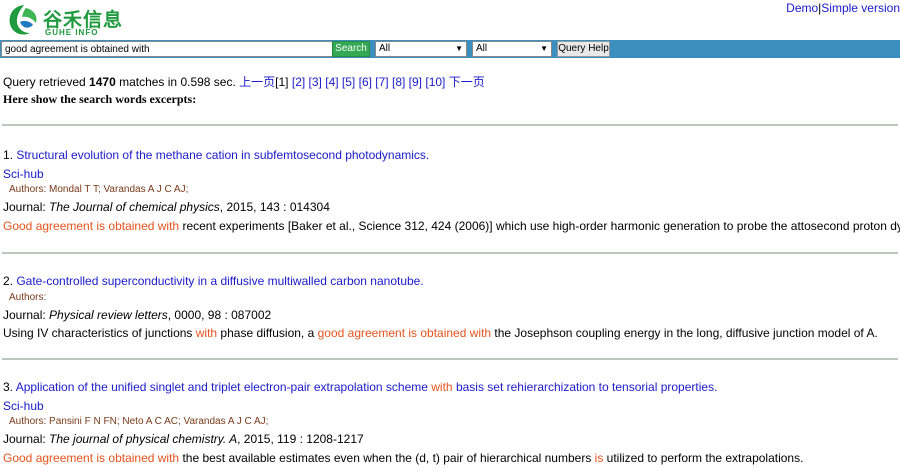 The image size is (900, 469). I want to click on journal-name: Physical review letters, so click(108, 315).